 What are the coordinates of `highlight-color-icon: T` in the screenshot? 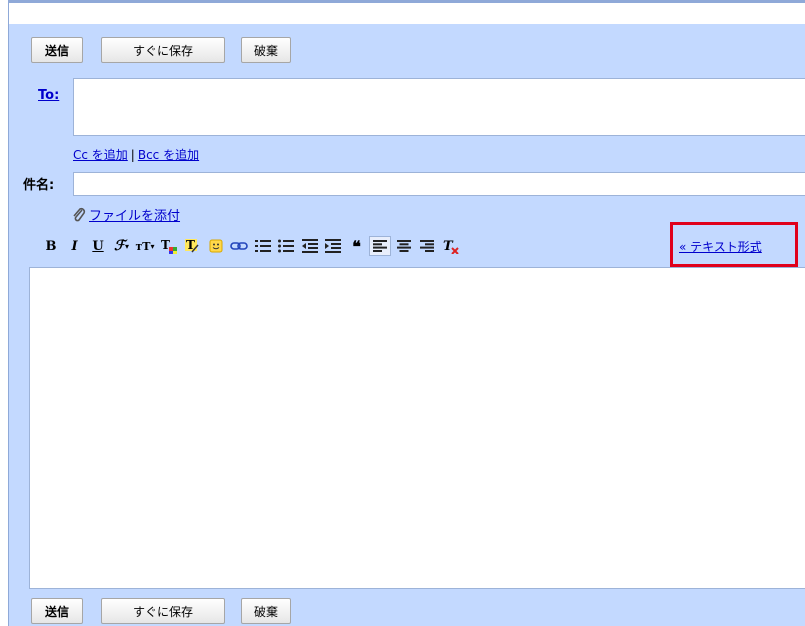 It's located at (192, 246).